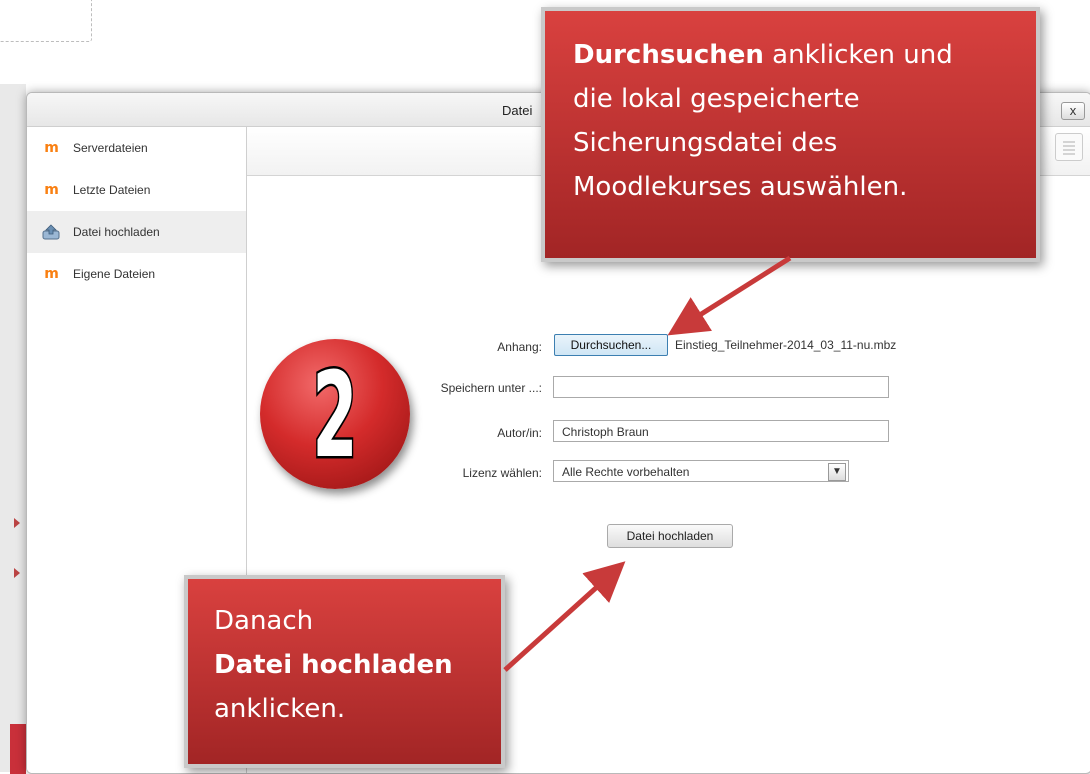  I want to click on arrow-to-upload-button, so click(564, 616).